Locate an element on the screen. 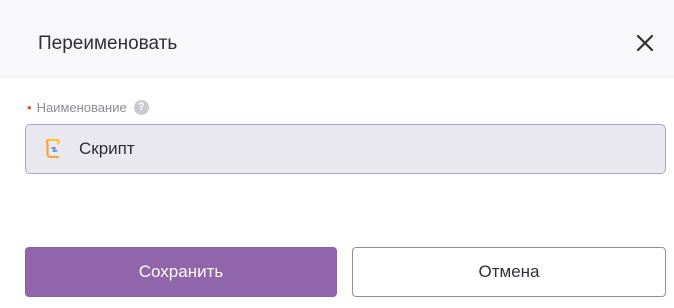 The image size is (674, 308). required-mark: • is located at coordinates (29, 107).